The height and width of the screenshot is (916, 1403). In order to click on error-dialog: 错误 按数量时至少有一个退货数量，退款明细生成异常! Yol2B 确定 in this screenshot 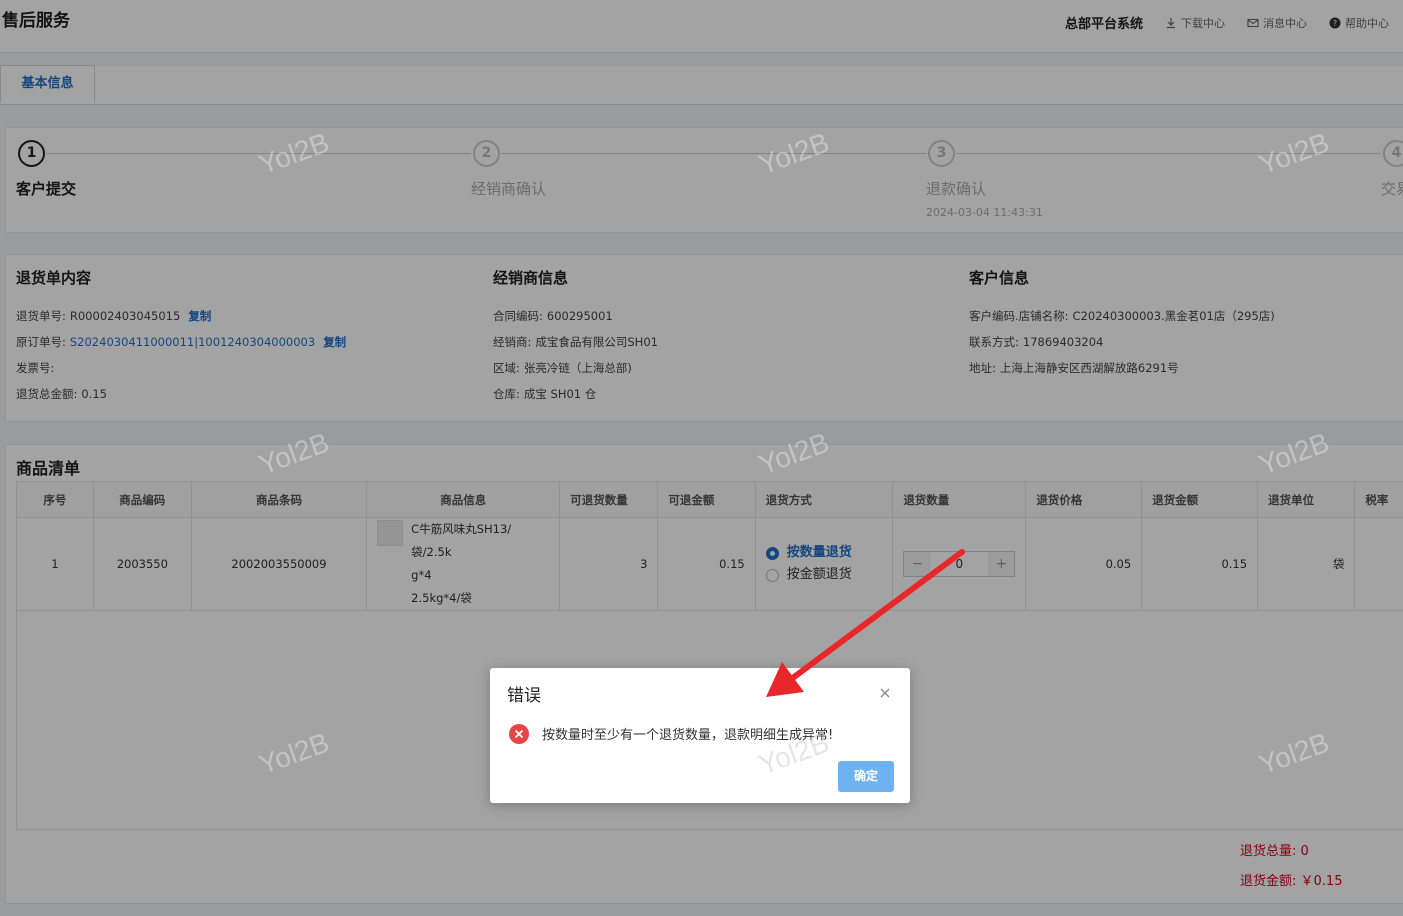, I will do `click(700, 735)`.